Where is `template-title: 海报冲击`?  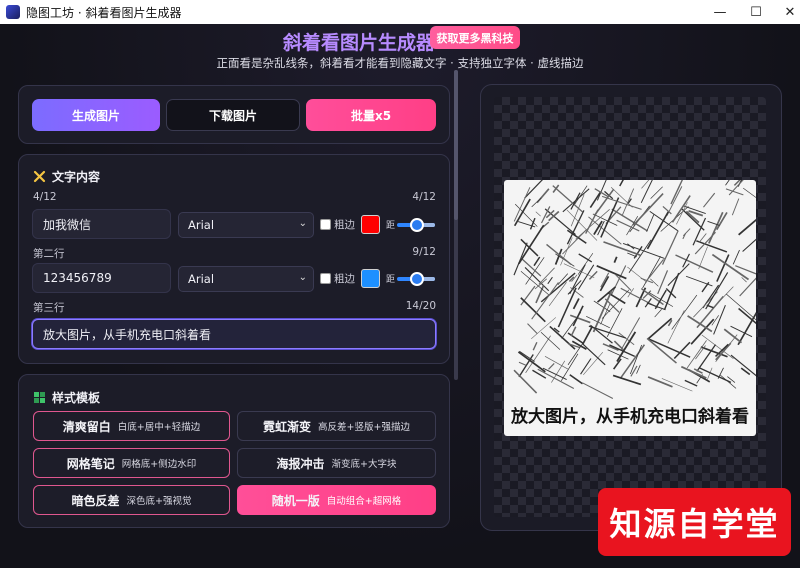 template-title: 海报冲击 is located at coordinates (300, 463).